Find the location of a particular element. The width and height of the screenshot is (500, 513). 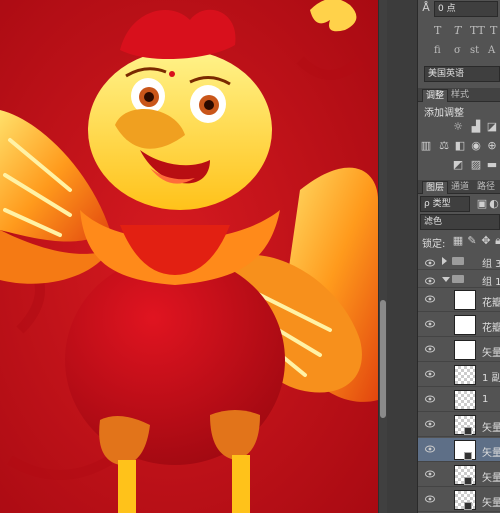

filter-pixel-icon: ▣ is located at coordinates (482, 204).